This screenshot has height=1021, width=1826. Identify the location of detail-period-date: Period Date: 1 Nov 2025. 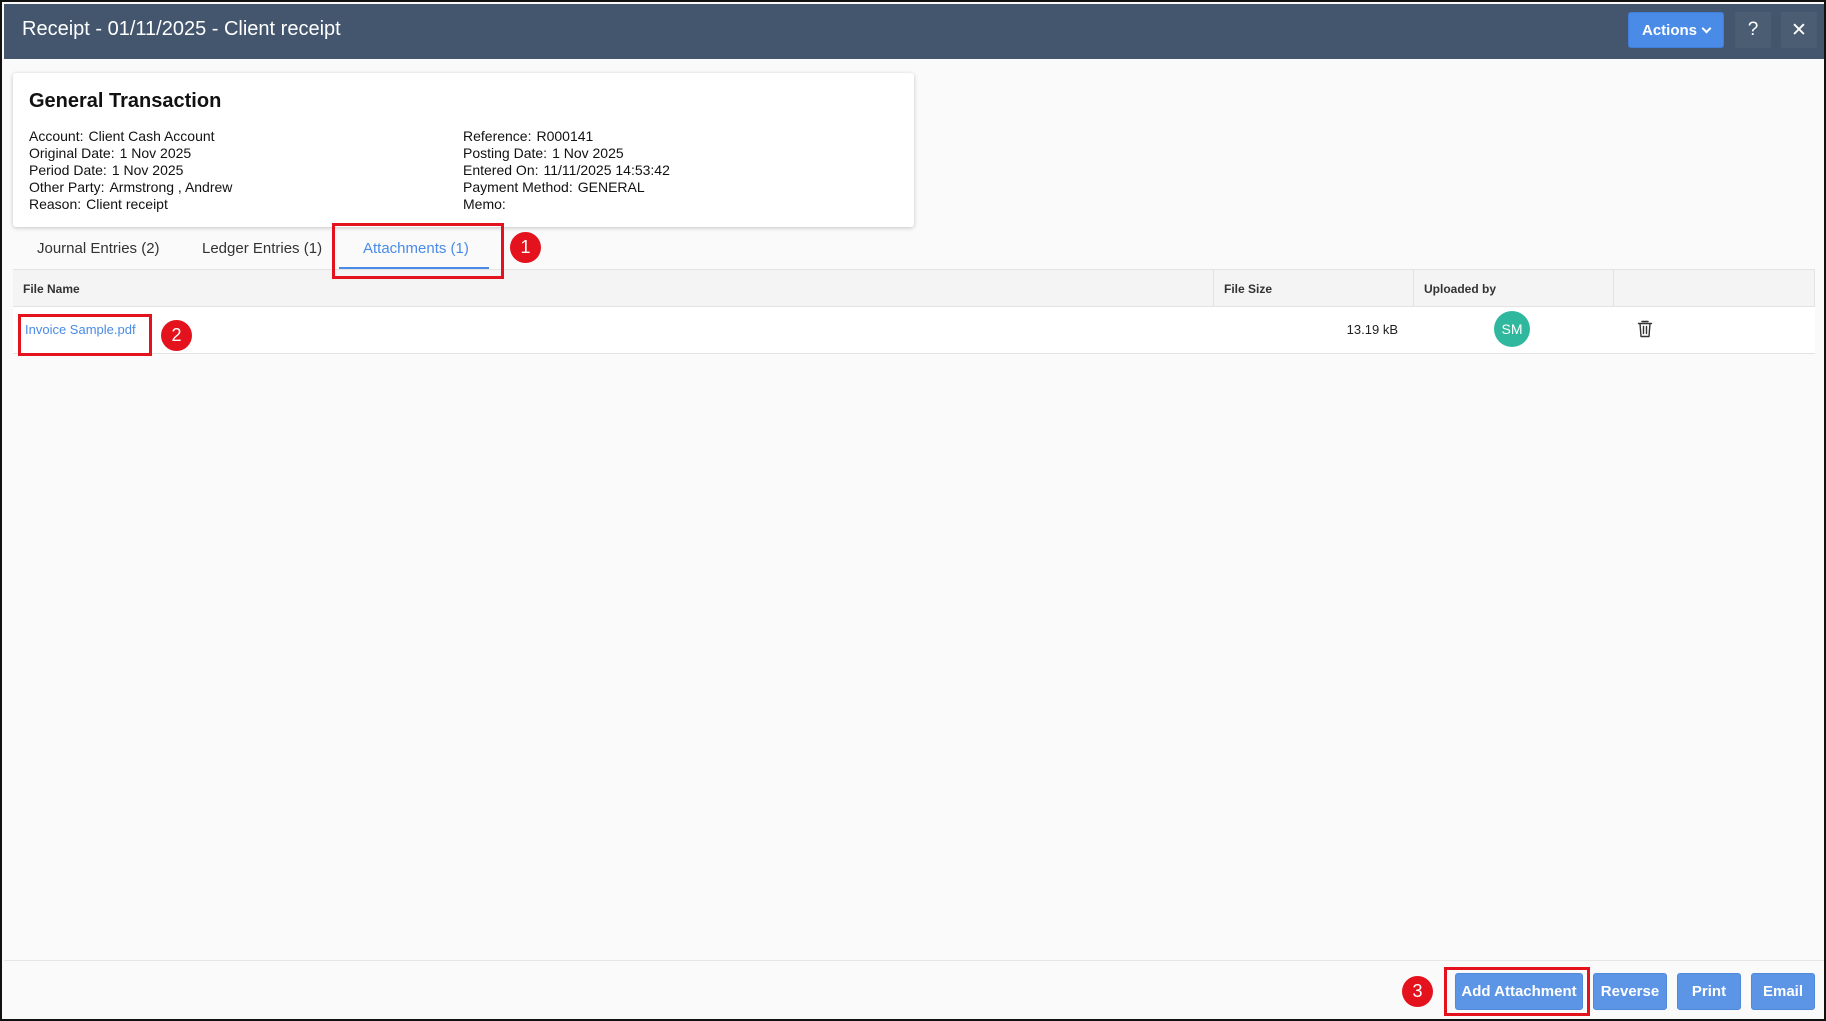
(130, 170).